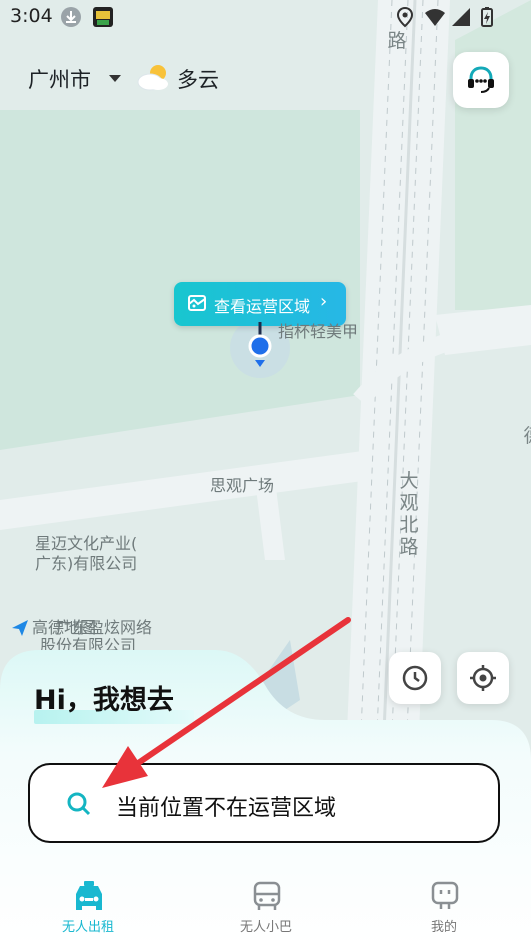 The width and height of the screenshot is (531, 945). Describe the element at coordinates (86, 543) in the screenshot. I see `map-label-company1-line1: 星迈文化产业(` at that location.